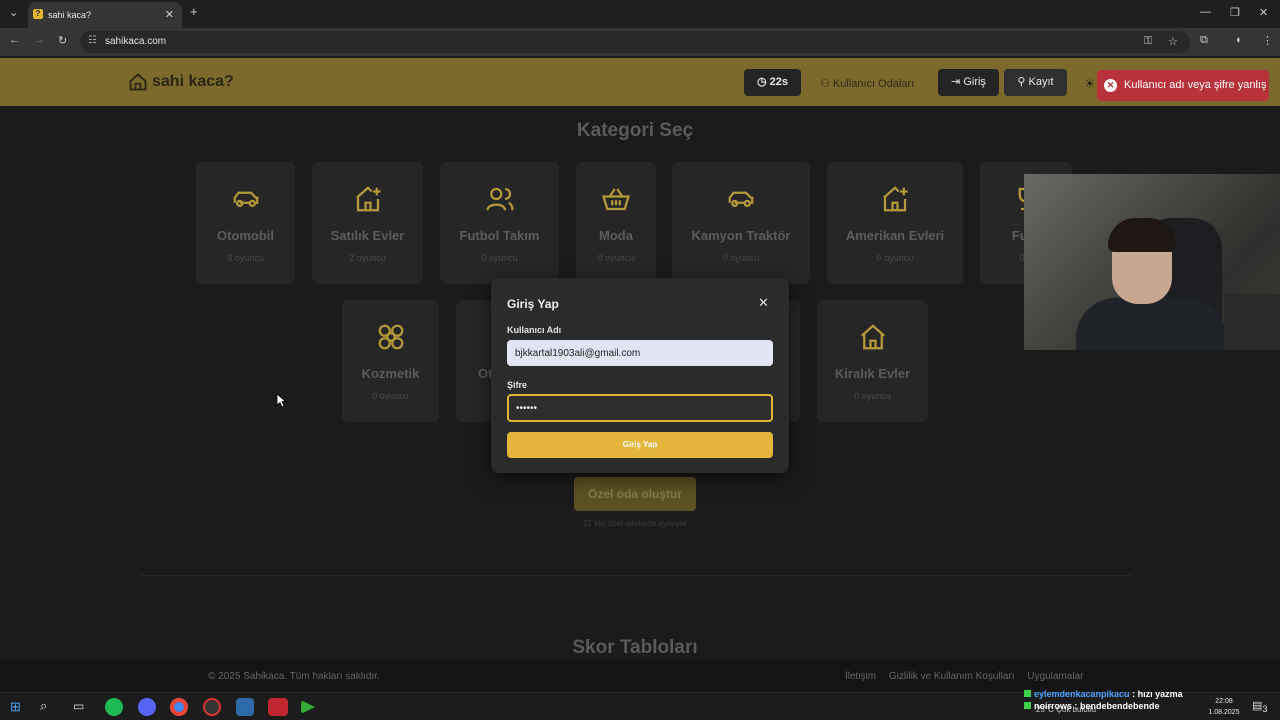 The width and height of the screenshot is (1280, 720). I want to click on chat-username: noirrows, so click(1053, 706).